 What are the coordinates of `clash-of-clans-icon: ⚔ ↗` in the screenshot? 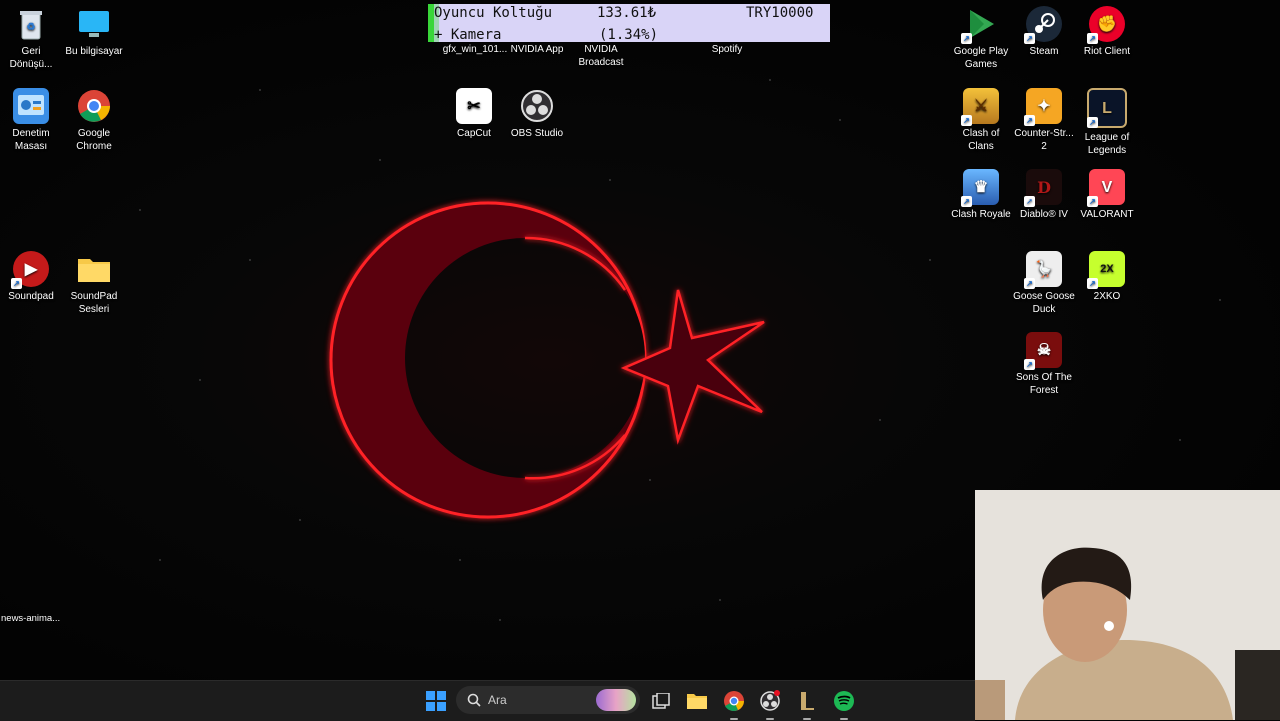 It's located at (980, 107).